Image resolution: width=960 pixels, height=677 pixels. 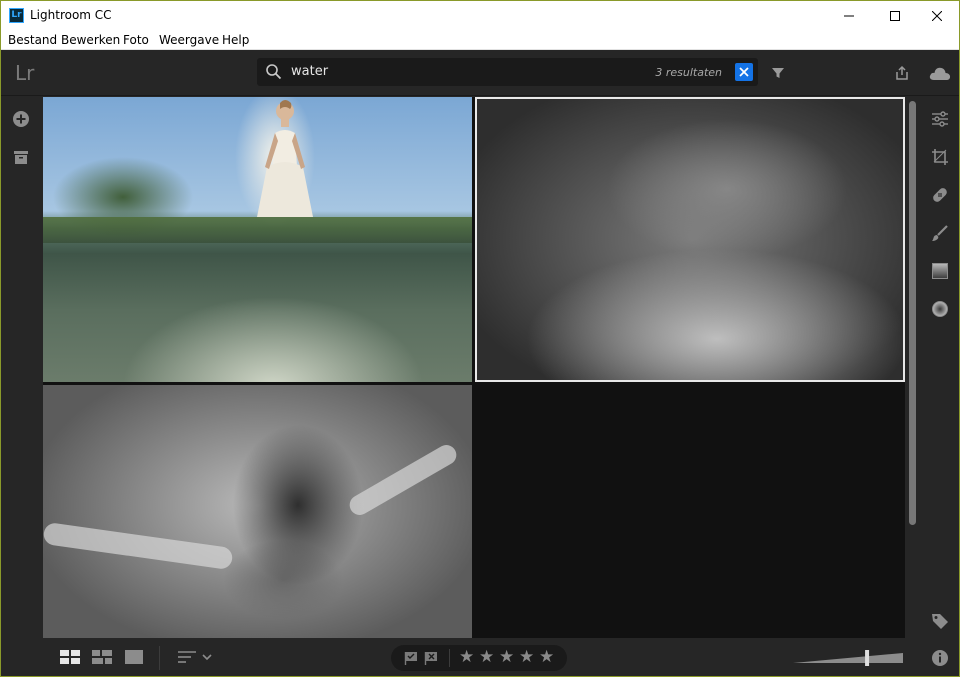 I want to click on reject-flag-button, so click(x=431, y=658).